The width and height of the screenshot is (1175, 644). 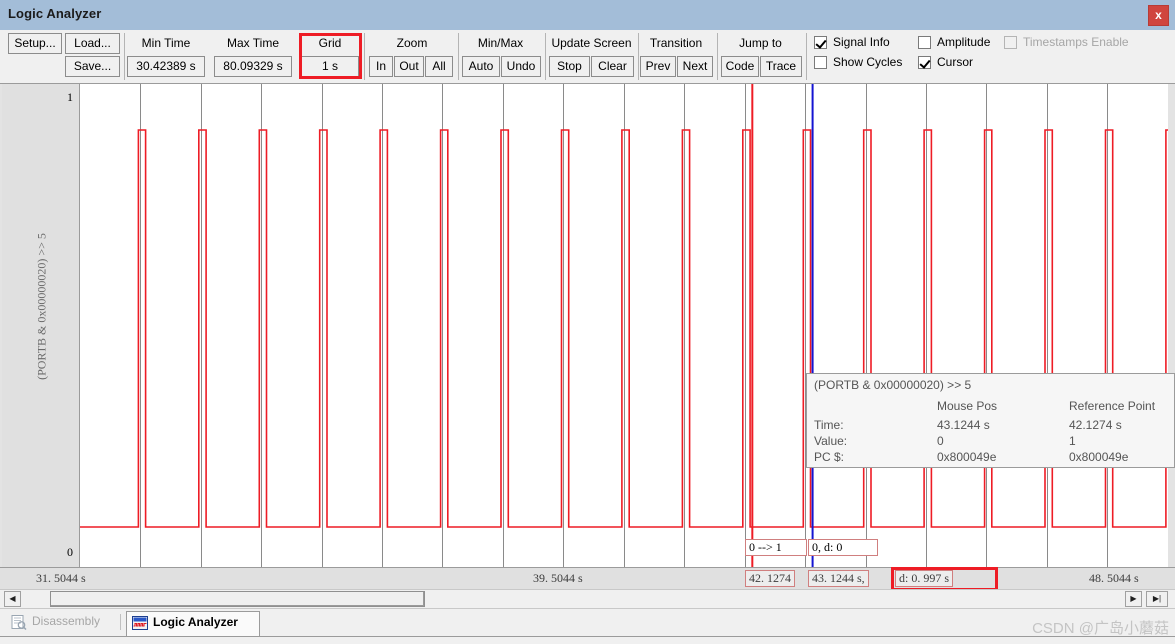 I want to click on info-row-pc-reference: 0x800049e, so click(x=1099, y=457).